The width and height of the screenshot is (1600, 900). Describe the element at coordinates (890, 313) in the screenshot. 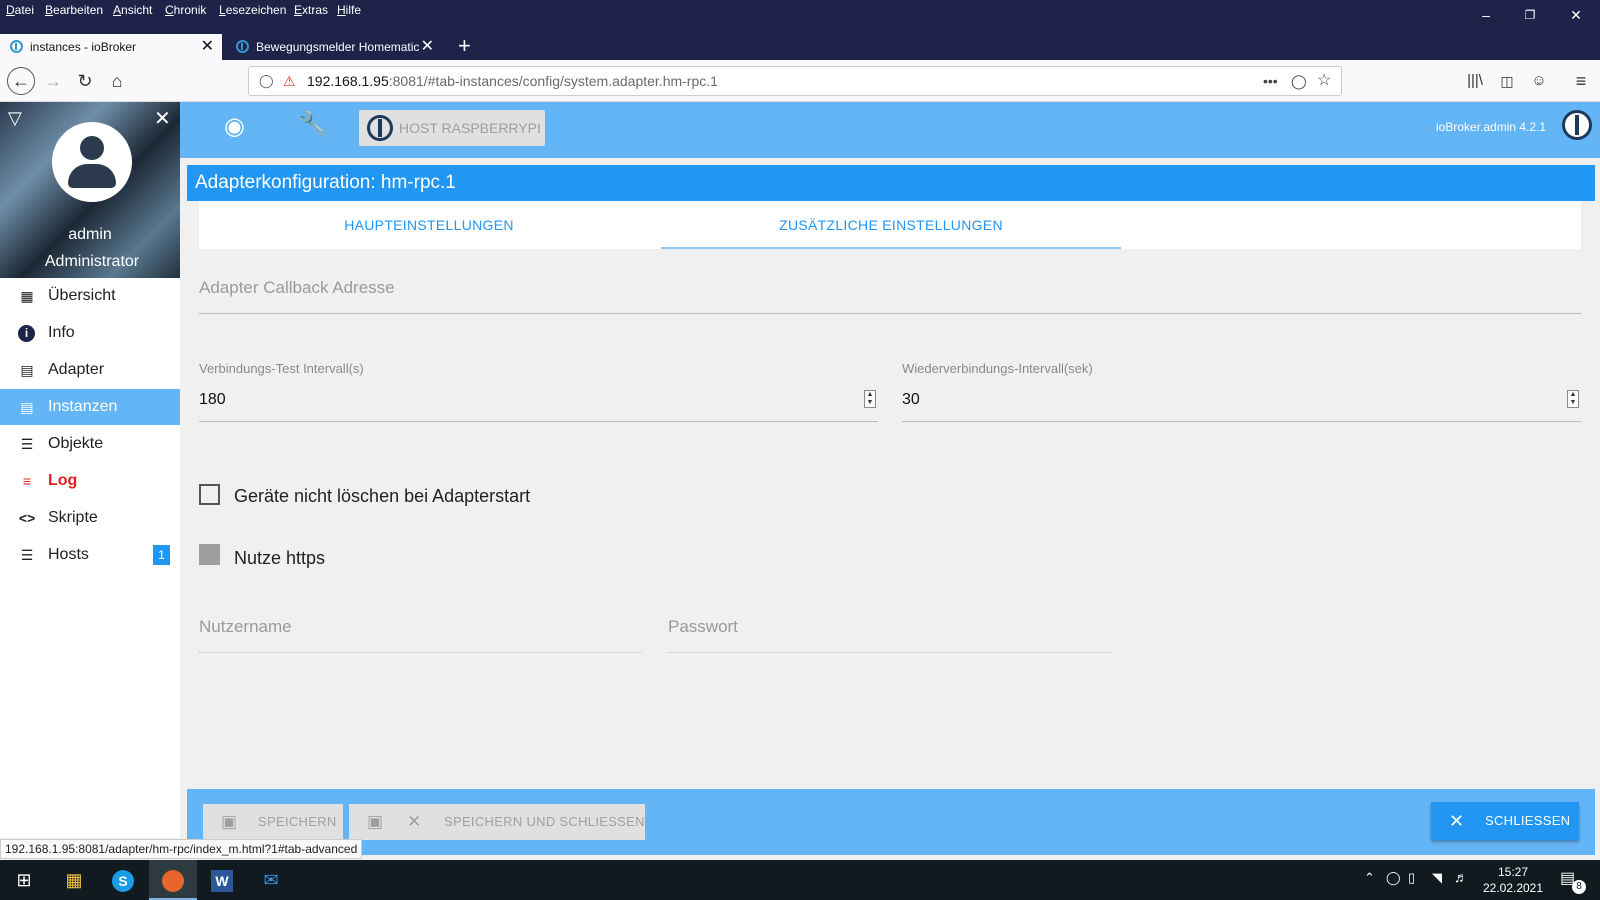

I see `callback-address-input` at that location.